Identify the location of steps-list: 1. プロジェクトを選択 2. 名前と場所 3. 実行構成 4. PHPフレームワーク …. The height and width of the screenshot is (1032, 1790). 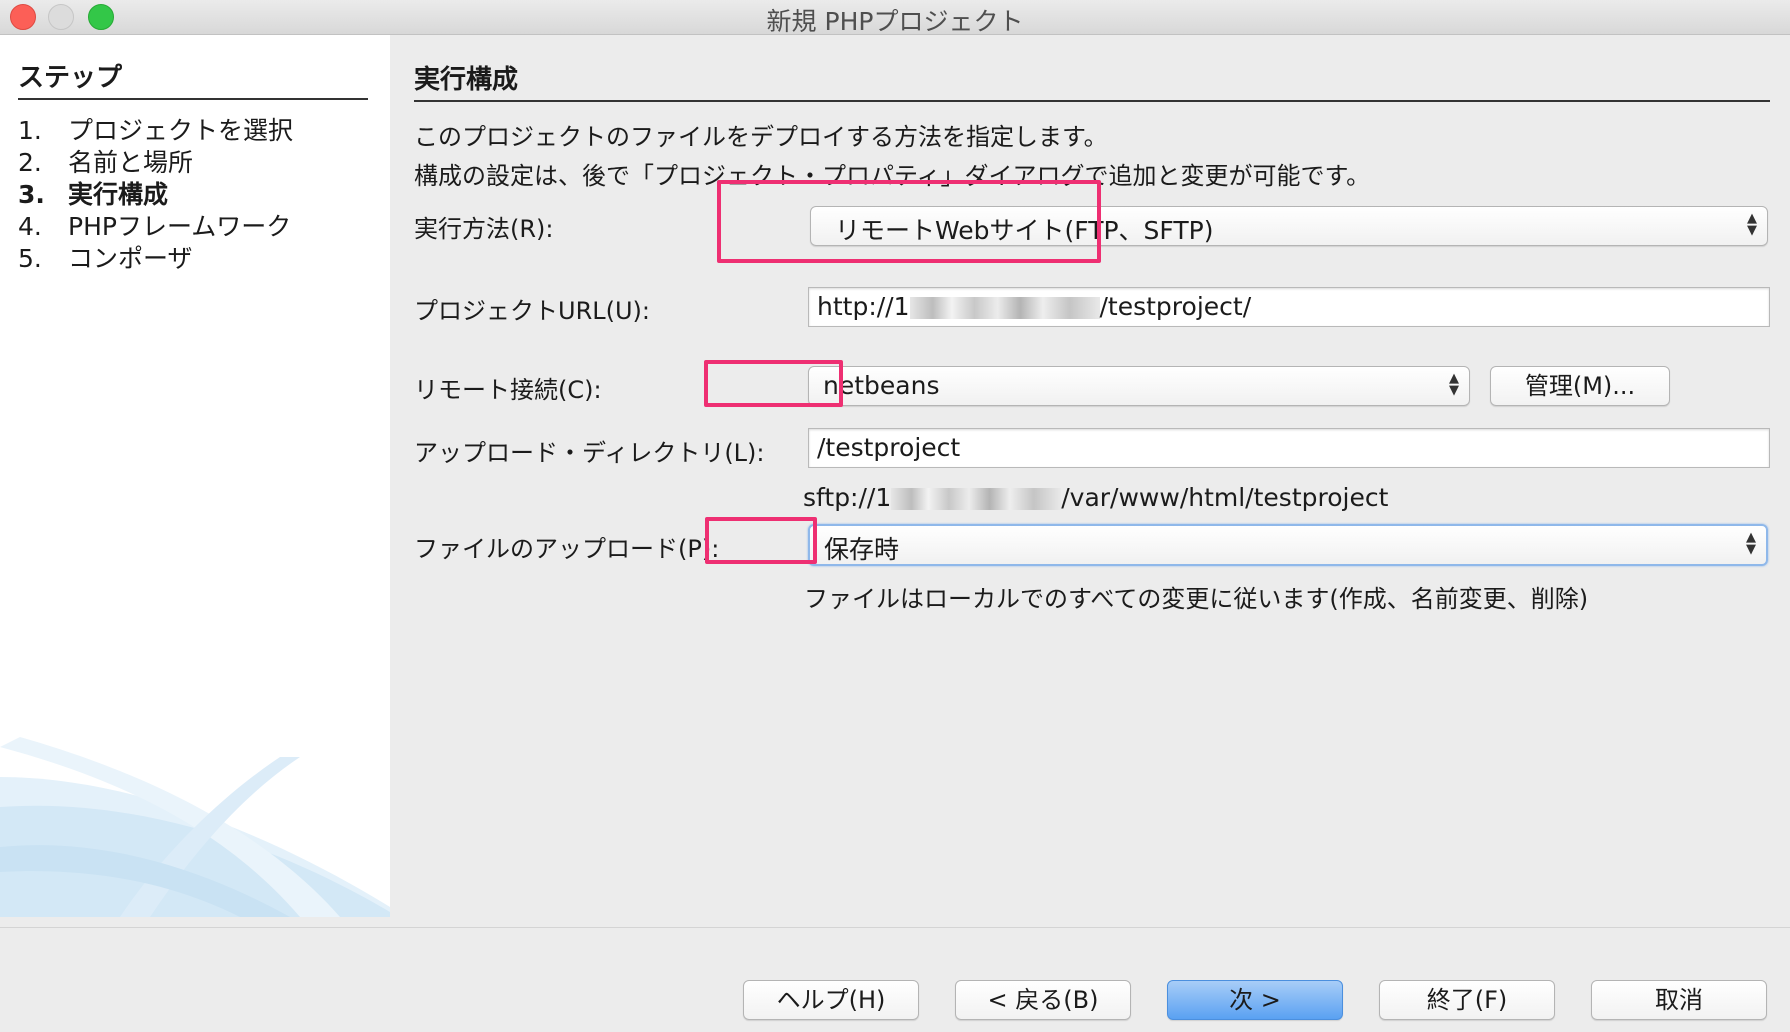
(155, 195).